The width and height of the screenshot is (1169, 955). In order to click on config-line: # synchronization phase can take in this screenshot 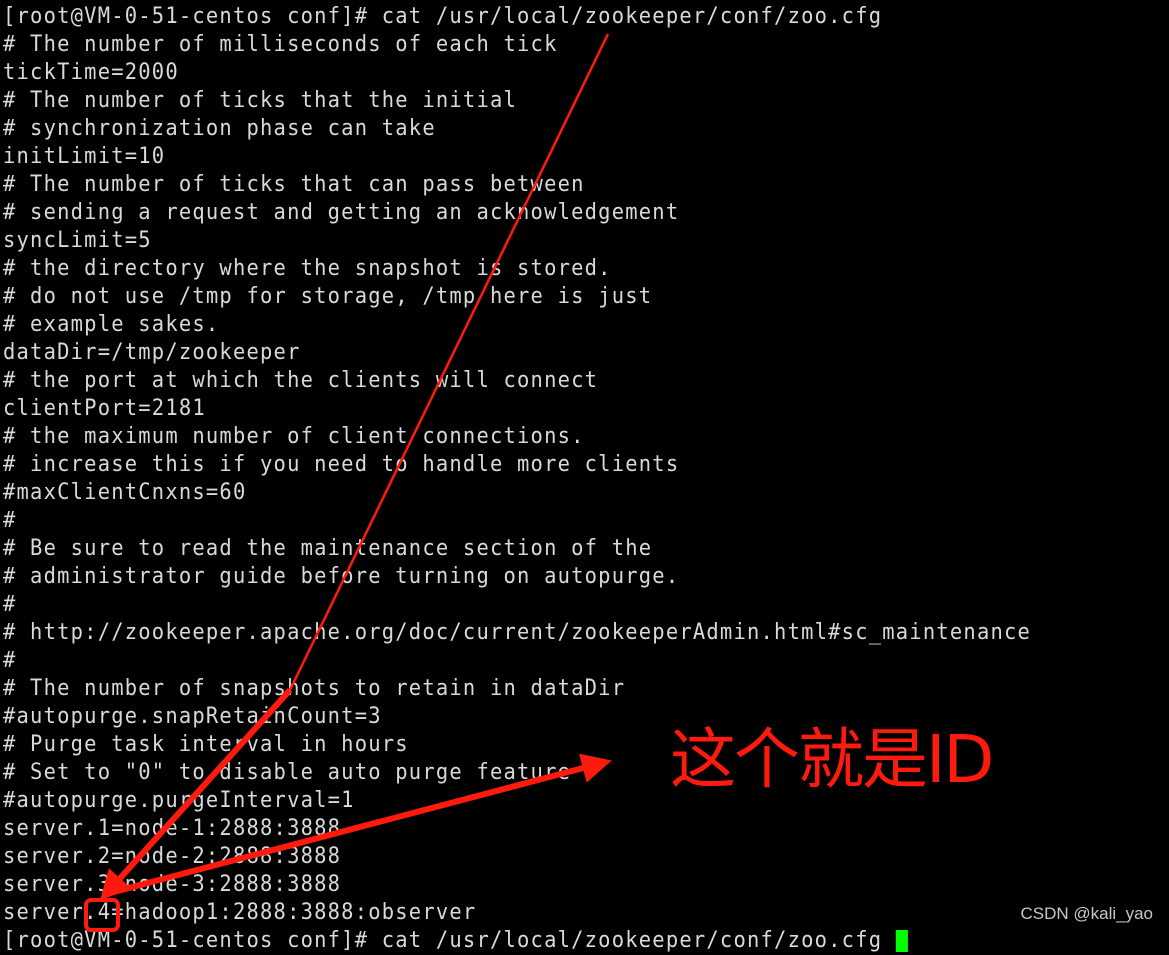, I will do `click(219, 128)`.